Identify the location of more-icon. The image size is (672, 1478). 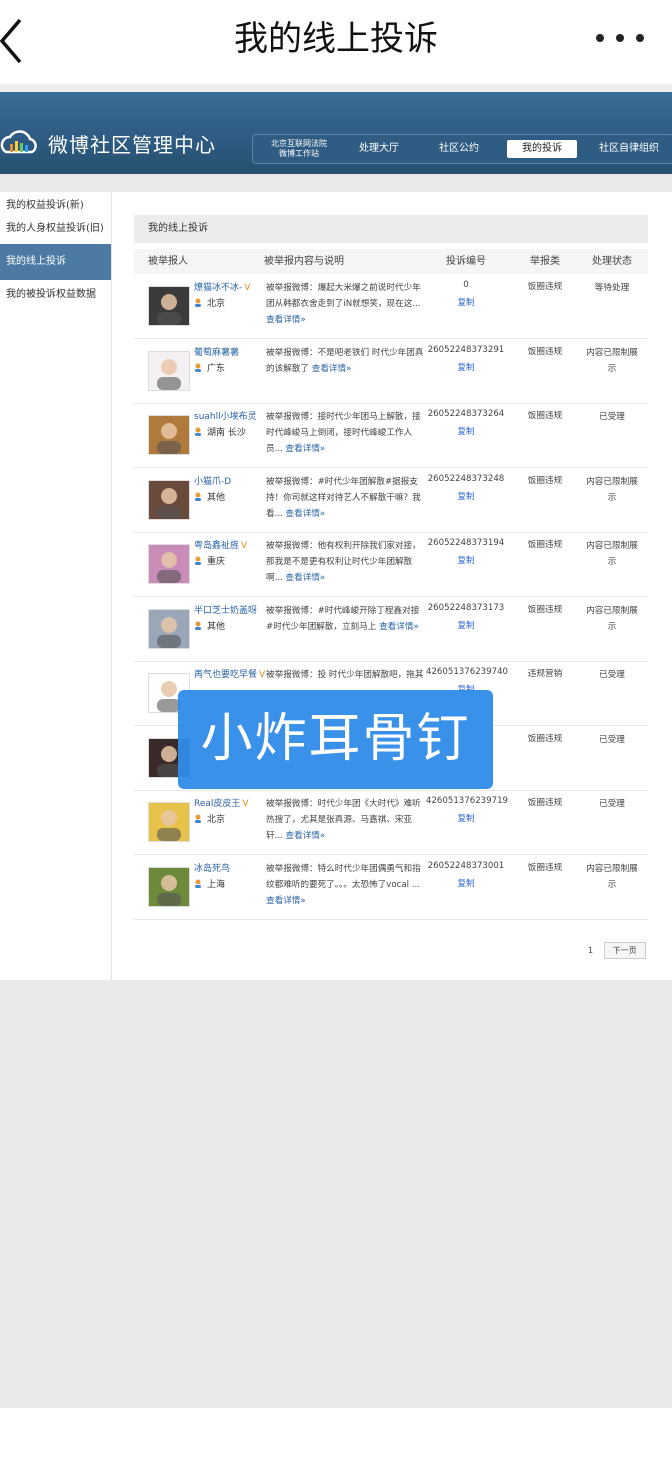
(620, 38).